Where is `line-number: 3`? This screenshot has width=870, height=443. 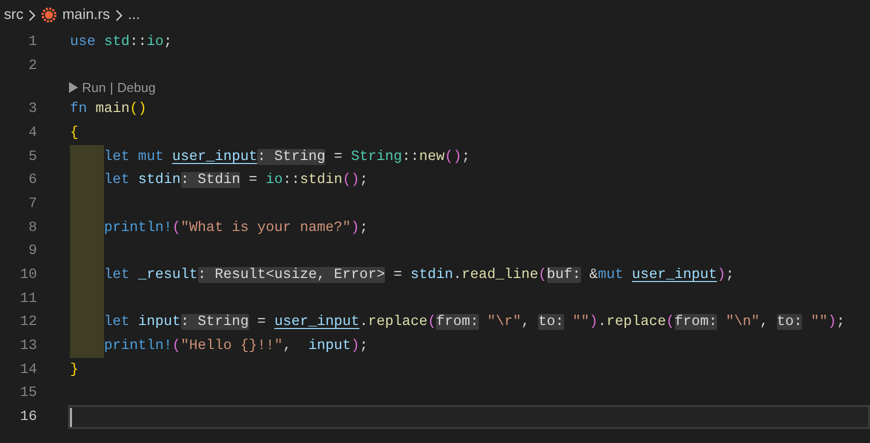
line-number: 3 is located at coordinates (32, 109).